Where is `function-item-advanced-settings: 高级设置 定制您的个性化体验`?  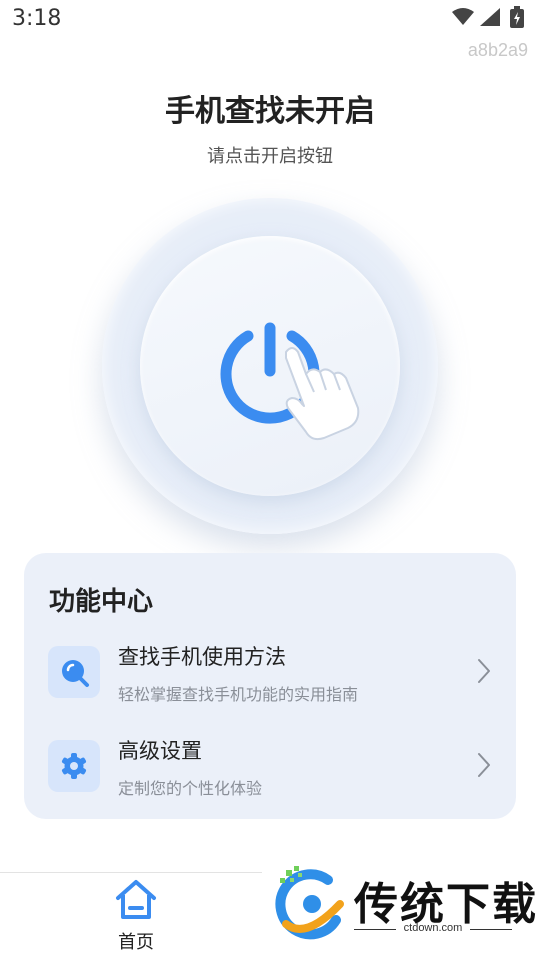
function-item-advanced-settings: 高级设置 定制您的个性化体验 is located at coordinates (270, 773).